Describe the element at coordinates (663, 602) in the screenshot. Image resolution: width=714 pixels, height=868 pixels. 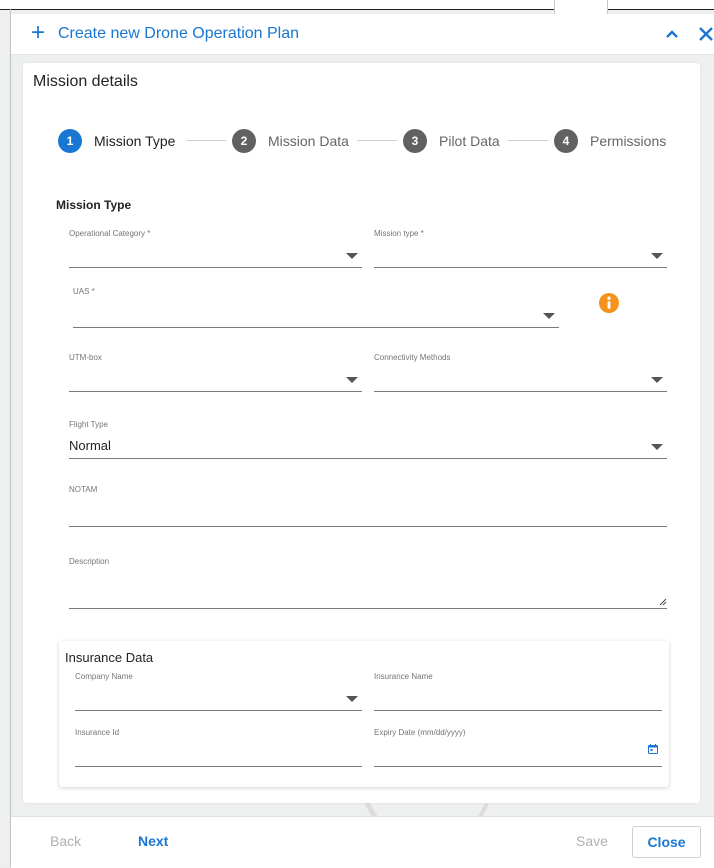
I see `resize-handle-icon` at that location.